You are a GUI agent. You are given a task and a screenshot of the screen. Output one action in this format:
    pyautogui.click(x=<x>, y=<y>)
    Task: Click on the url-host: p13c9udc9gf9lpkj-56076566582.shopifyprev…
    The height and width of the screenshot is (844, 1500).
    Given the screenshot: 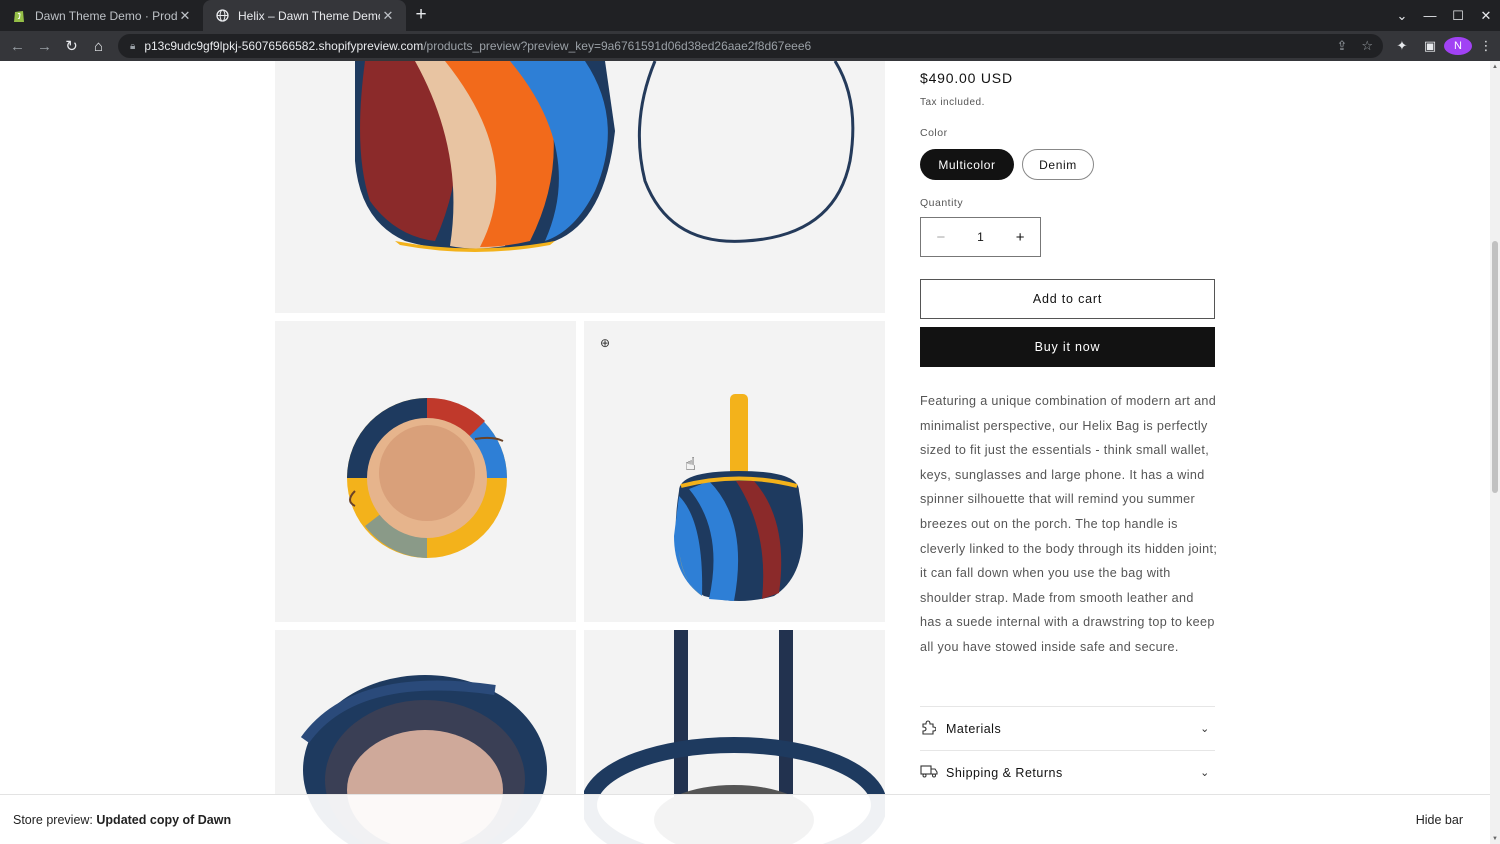 What is the action you would take?
    pyautogui.click(x=284, y=46)
    